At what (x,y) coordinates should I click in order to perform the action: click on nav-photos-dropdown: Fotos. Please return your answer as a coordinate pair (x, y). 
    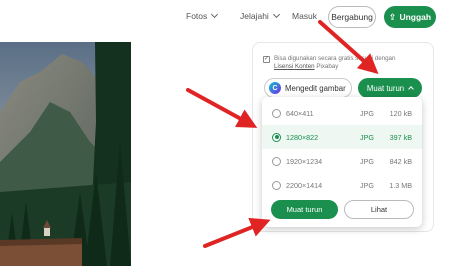
    Looking at the image, I should click on (202, 15).